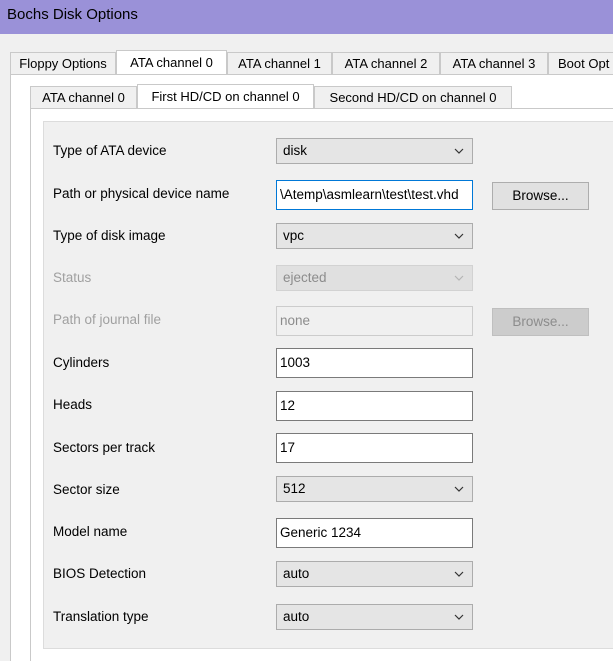 This screenshot has width=613, height=661. Describe the element at coordinates (295, 320) in the screenshot. I see `journal-value: none` at that location.